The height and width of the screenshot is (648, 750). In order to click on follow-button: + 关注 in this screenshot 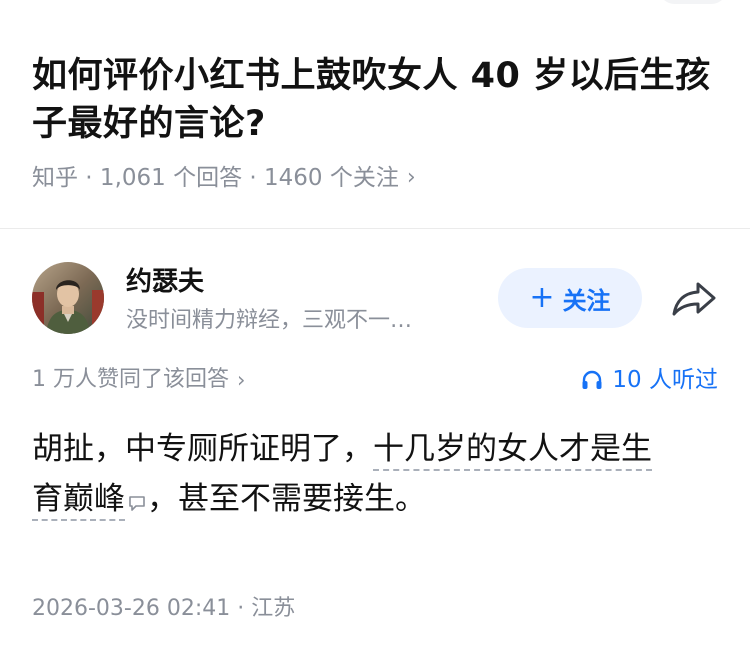, I will do `click(570, 298)`.